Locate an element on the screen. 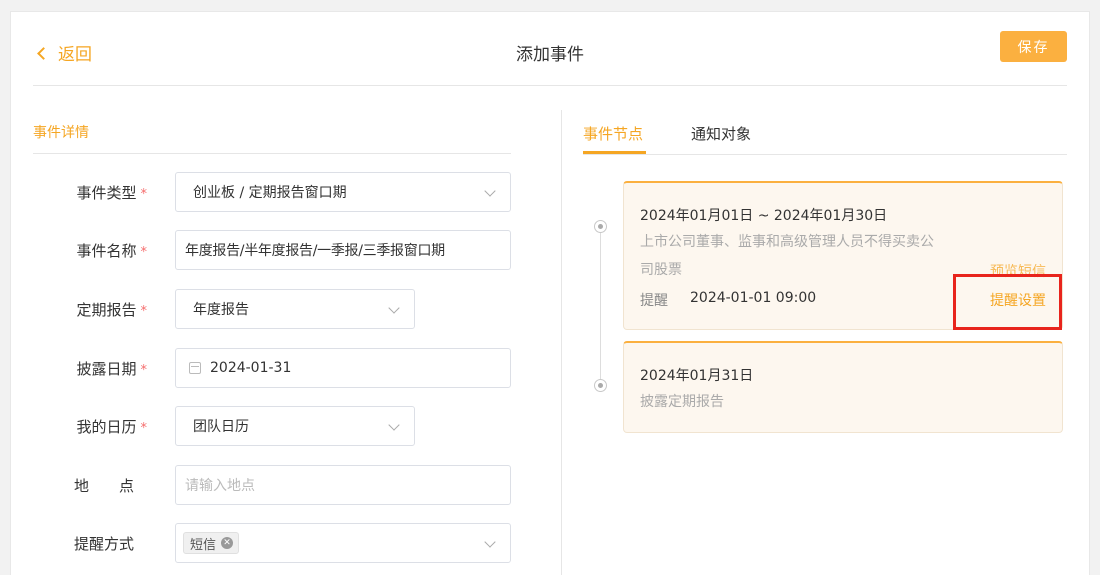  form-row-reminder-method: 提醒方式 is located at coordinates (79, 543).